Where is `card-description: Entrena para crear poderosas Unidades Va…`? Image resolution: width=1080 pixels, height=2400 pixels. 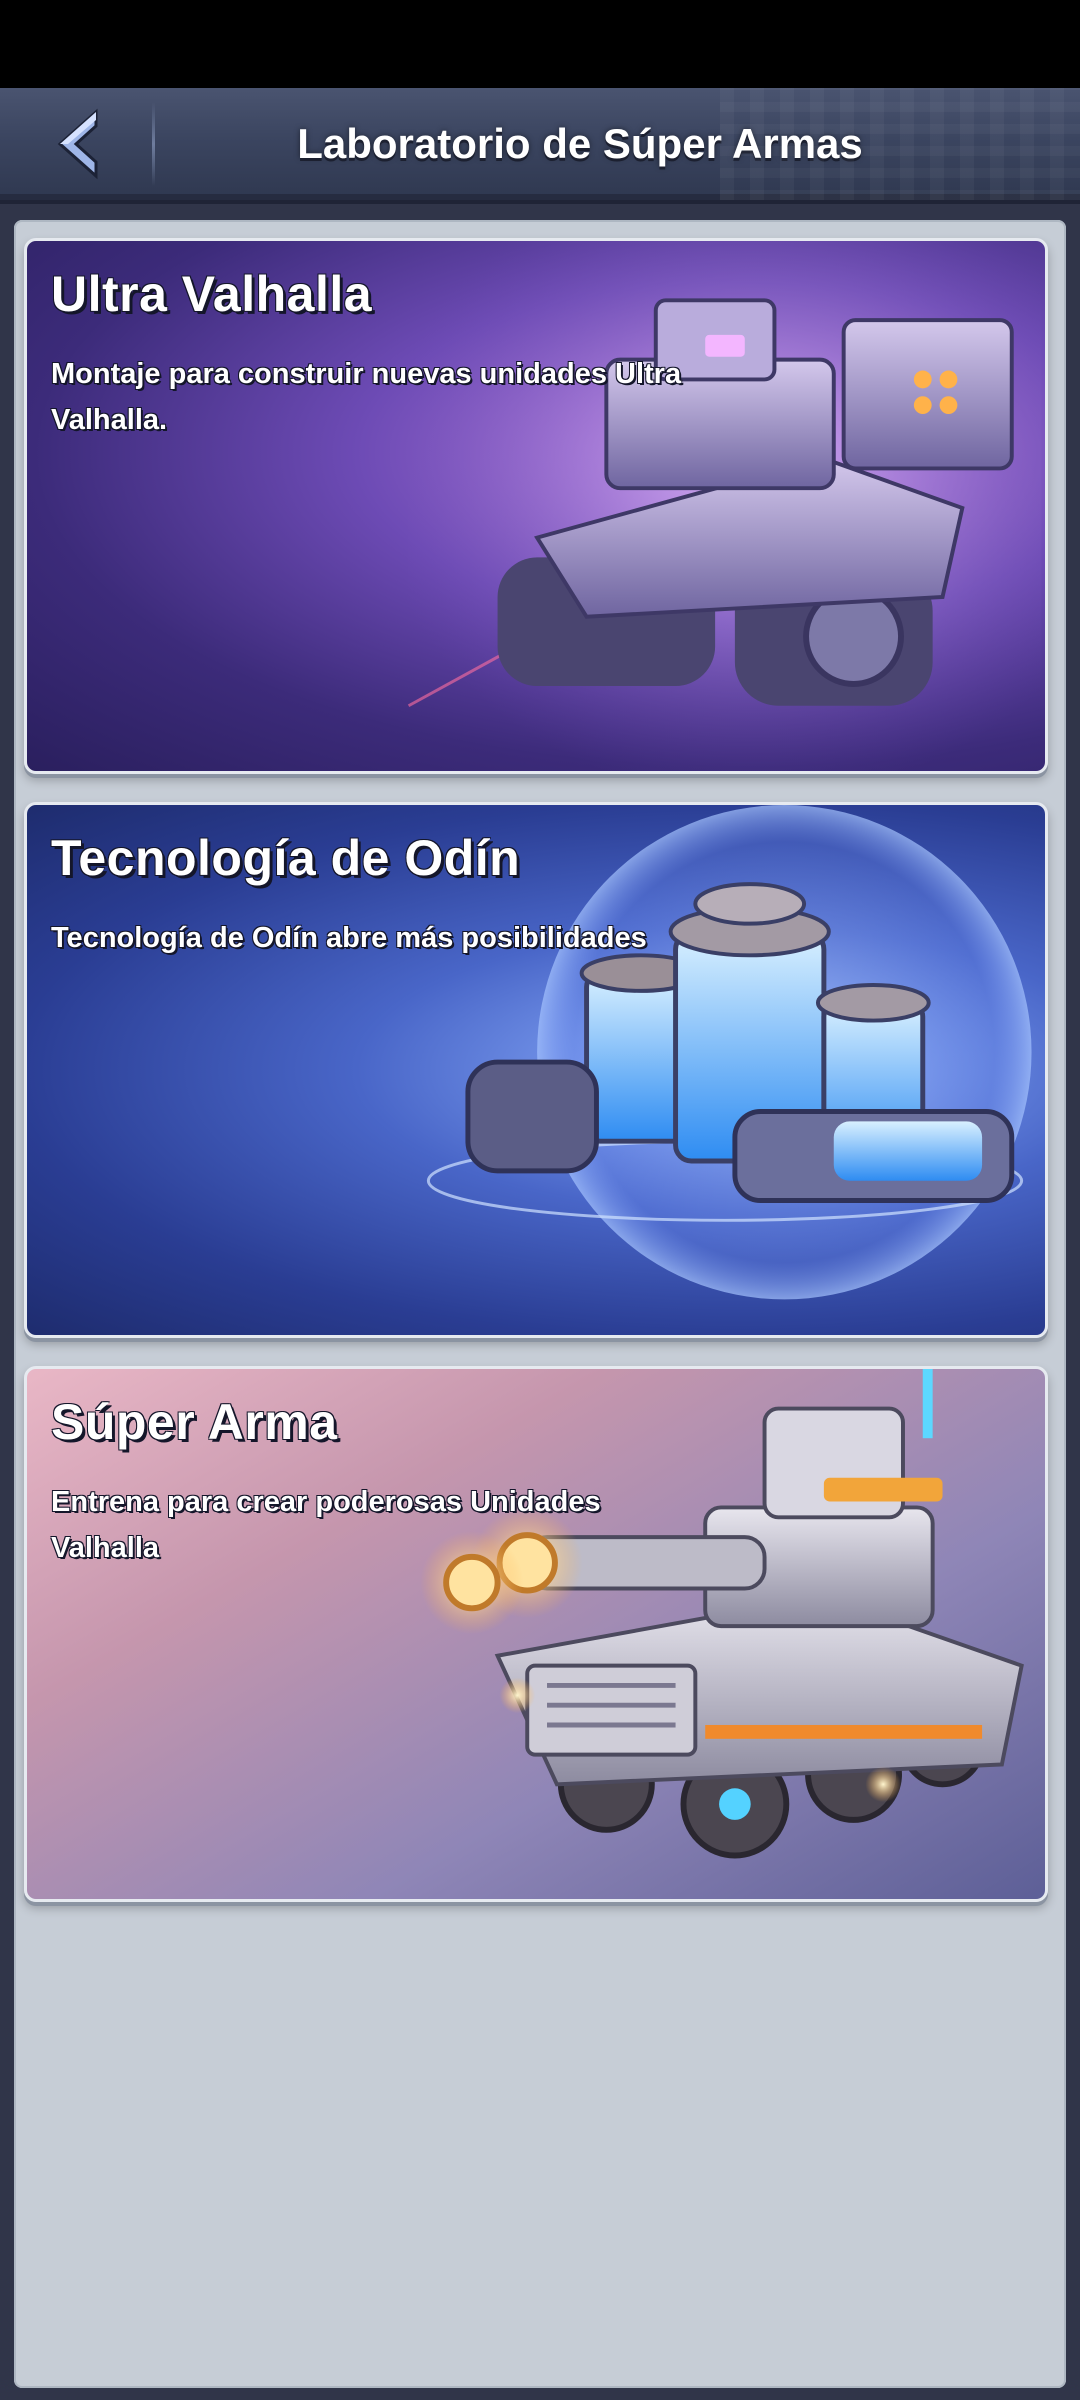 card-description: Entrena para crear poderosas Unidades Va… is located at coordinates (326, 1525).